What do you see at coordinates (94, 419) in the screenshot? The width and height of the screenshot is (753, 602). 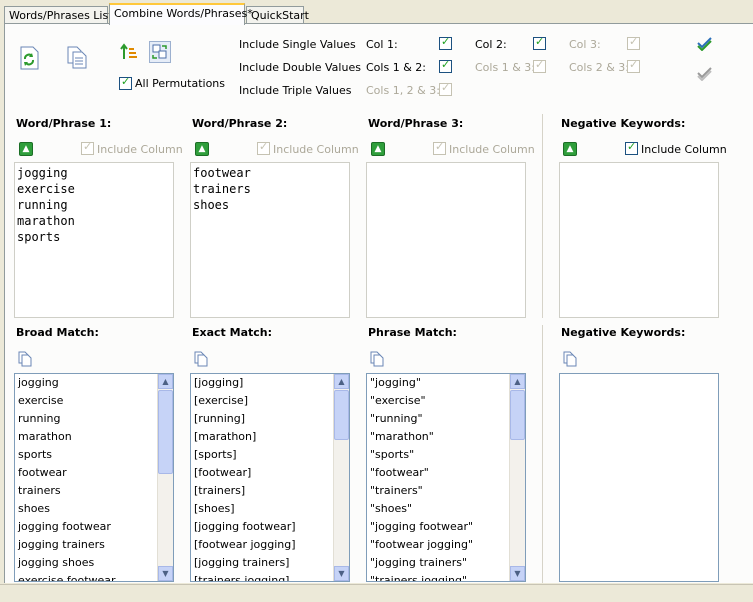 I see `list-item: running` at bounding box center [94, 419].